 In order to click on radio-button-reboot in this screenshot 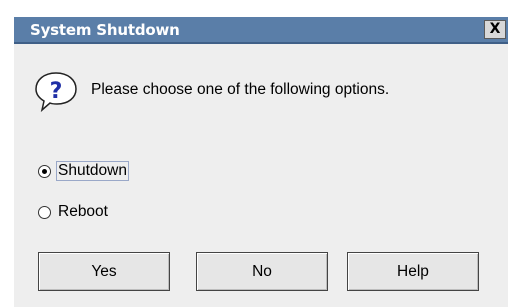, I will do `click(44, 212)`.